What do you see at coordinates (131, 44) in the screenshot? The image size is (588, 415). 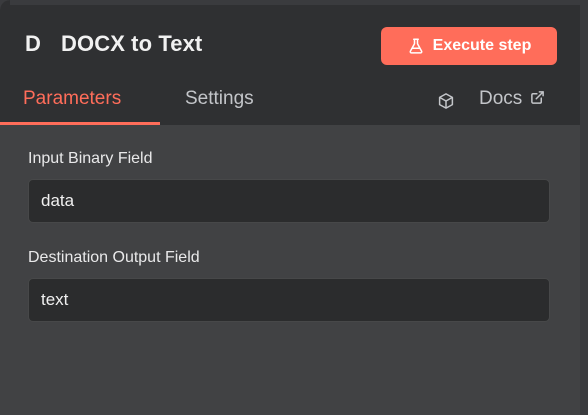 I see `node-name: DOCX to Text` at bounding box center [131, 44].